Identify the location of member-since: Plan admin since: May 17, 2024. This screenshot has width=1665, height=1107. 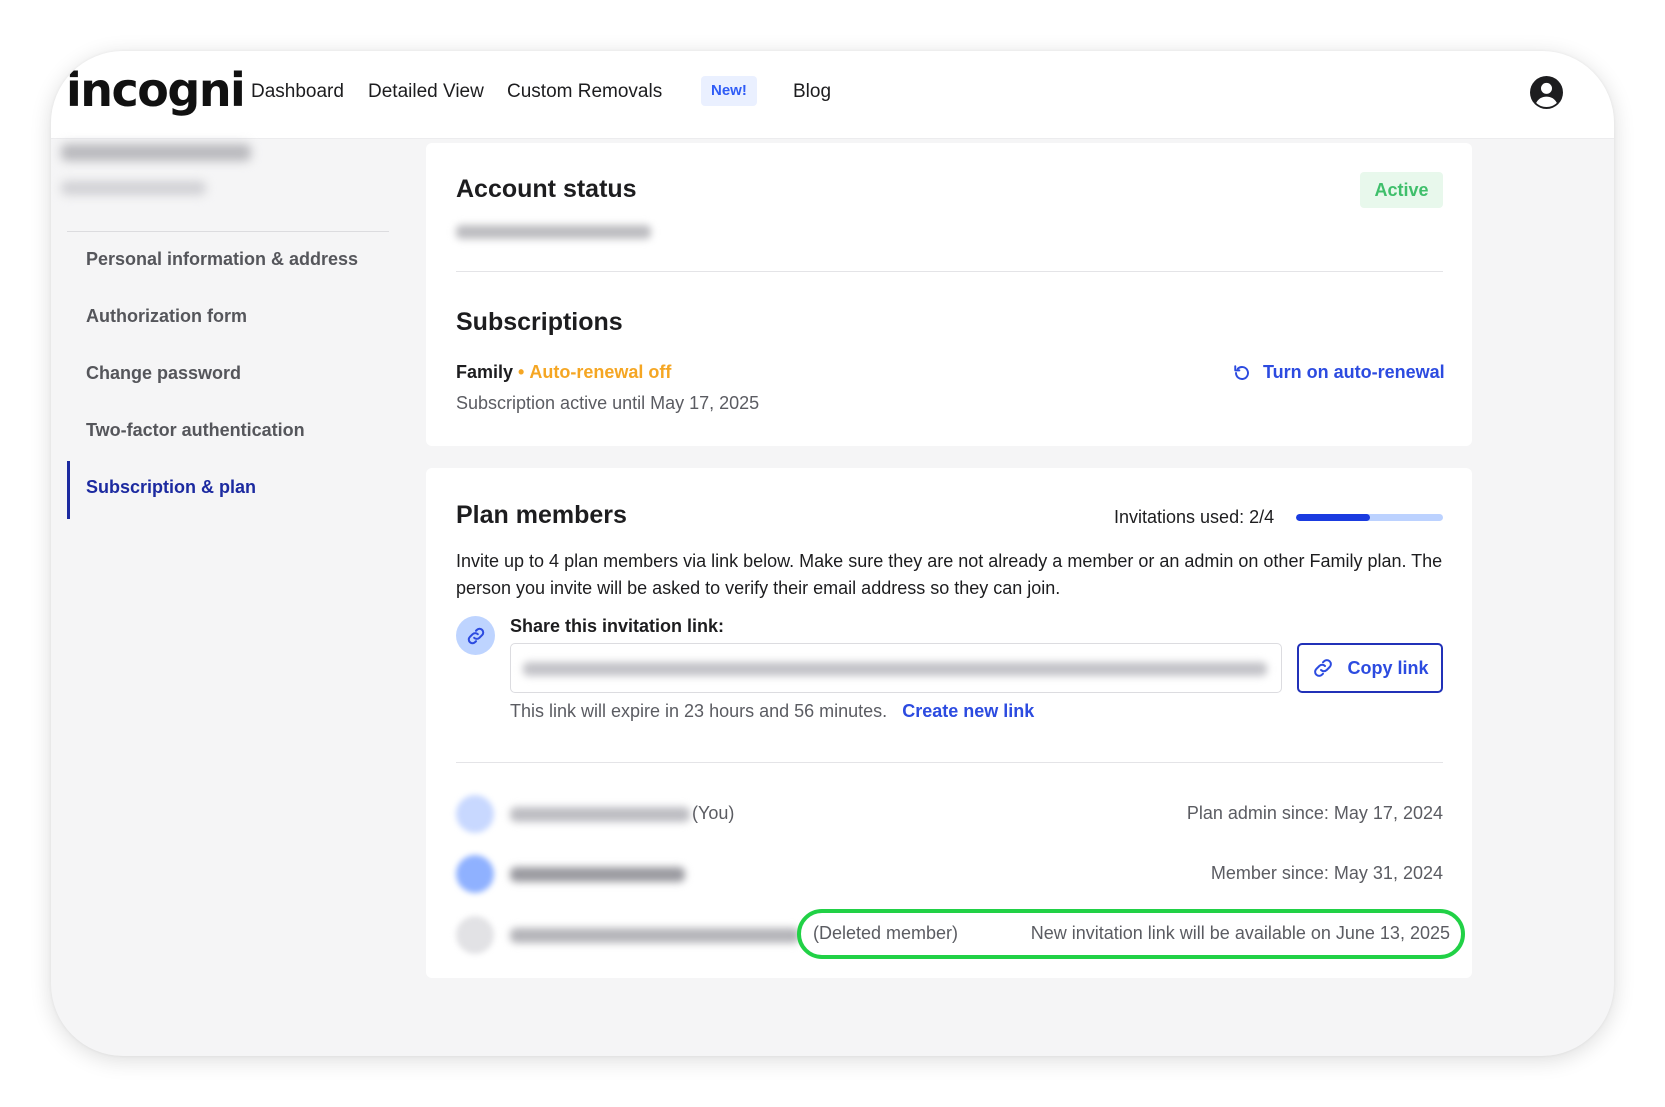
(1314, 813).